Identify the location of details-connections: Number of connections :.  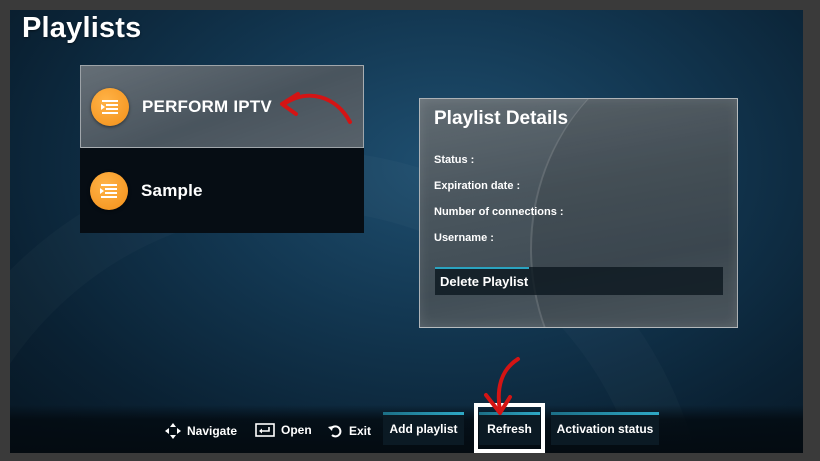
(499, 212).